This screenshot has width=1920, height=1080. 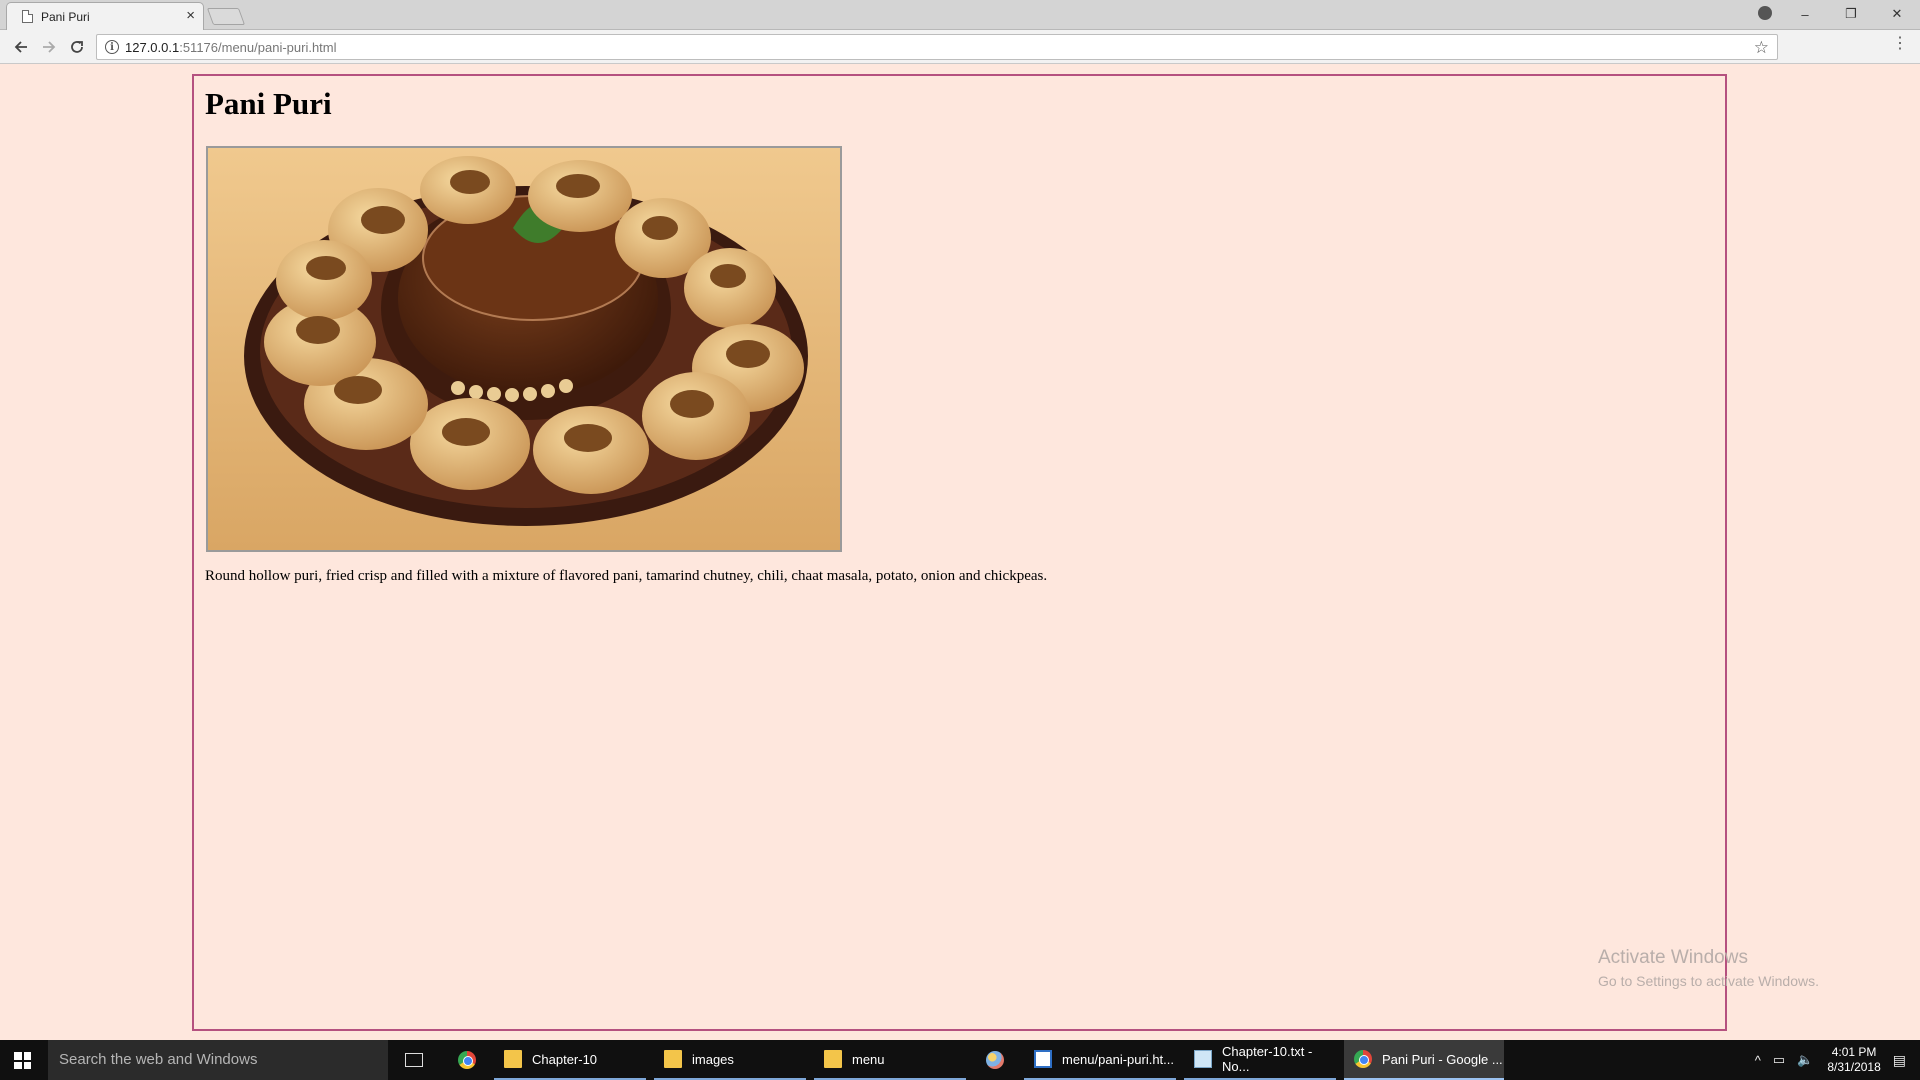 What do you see at coordinates (1779, 1060) in the screenshot?
I see `network-icon: ▭` at bounding box center [1779, 1060].